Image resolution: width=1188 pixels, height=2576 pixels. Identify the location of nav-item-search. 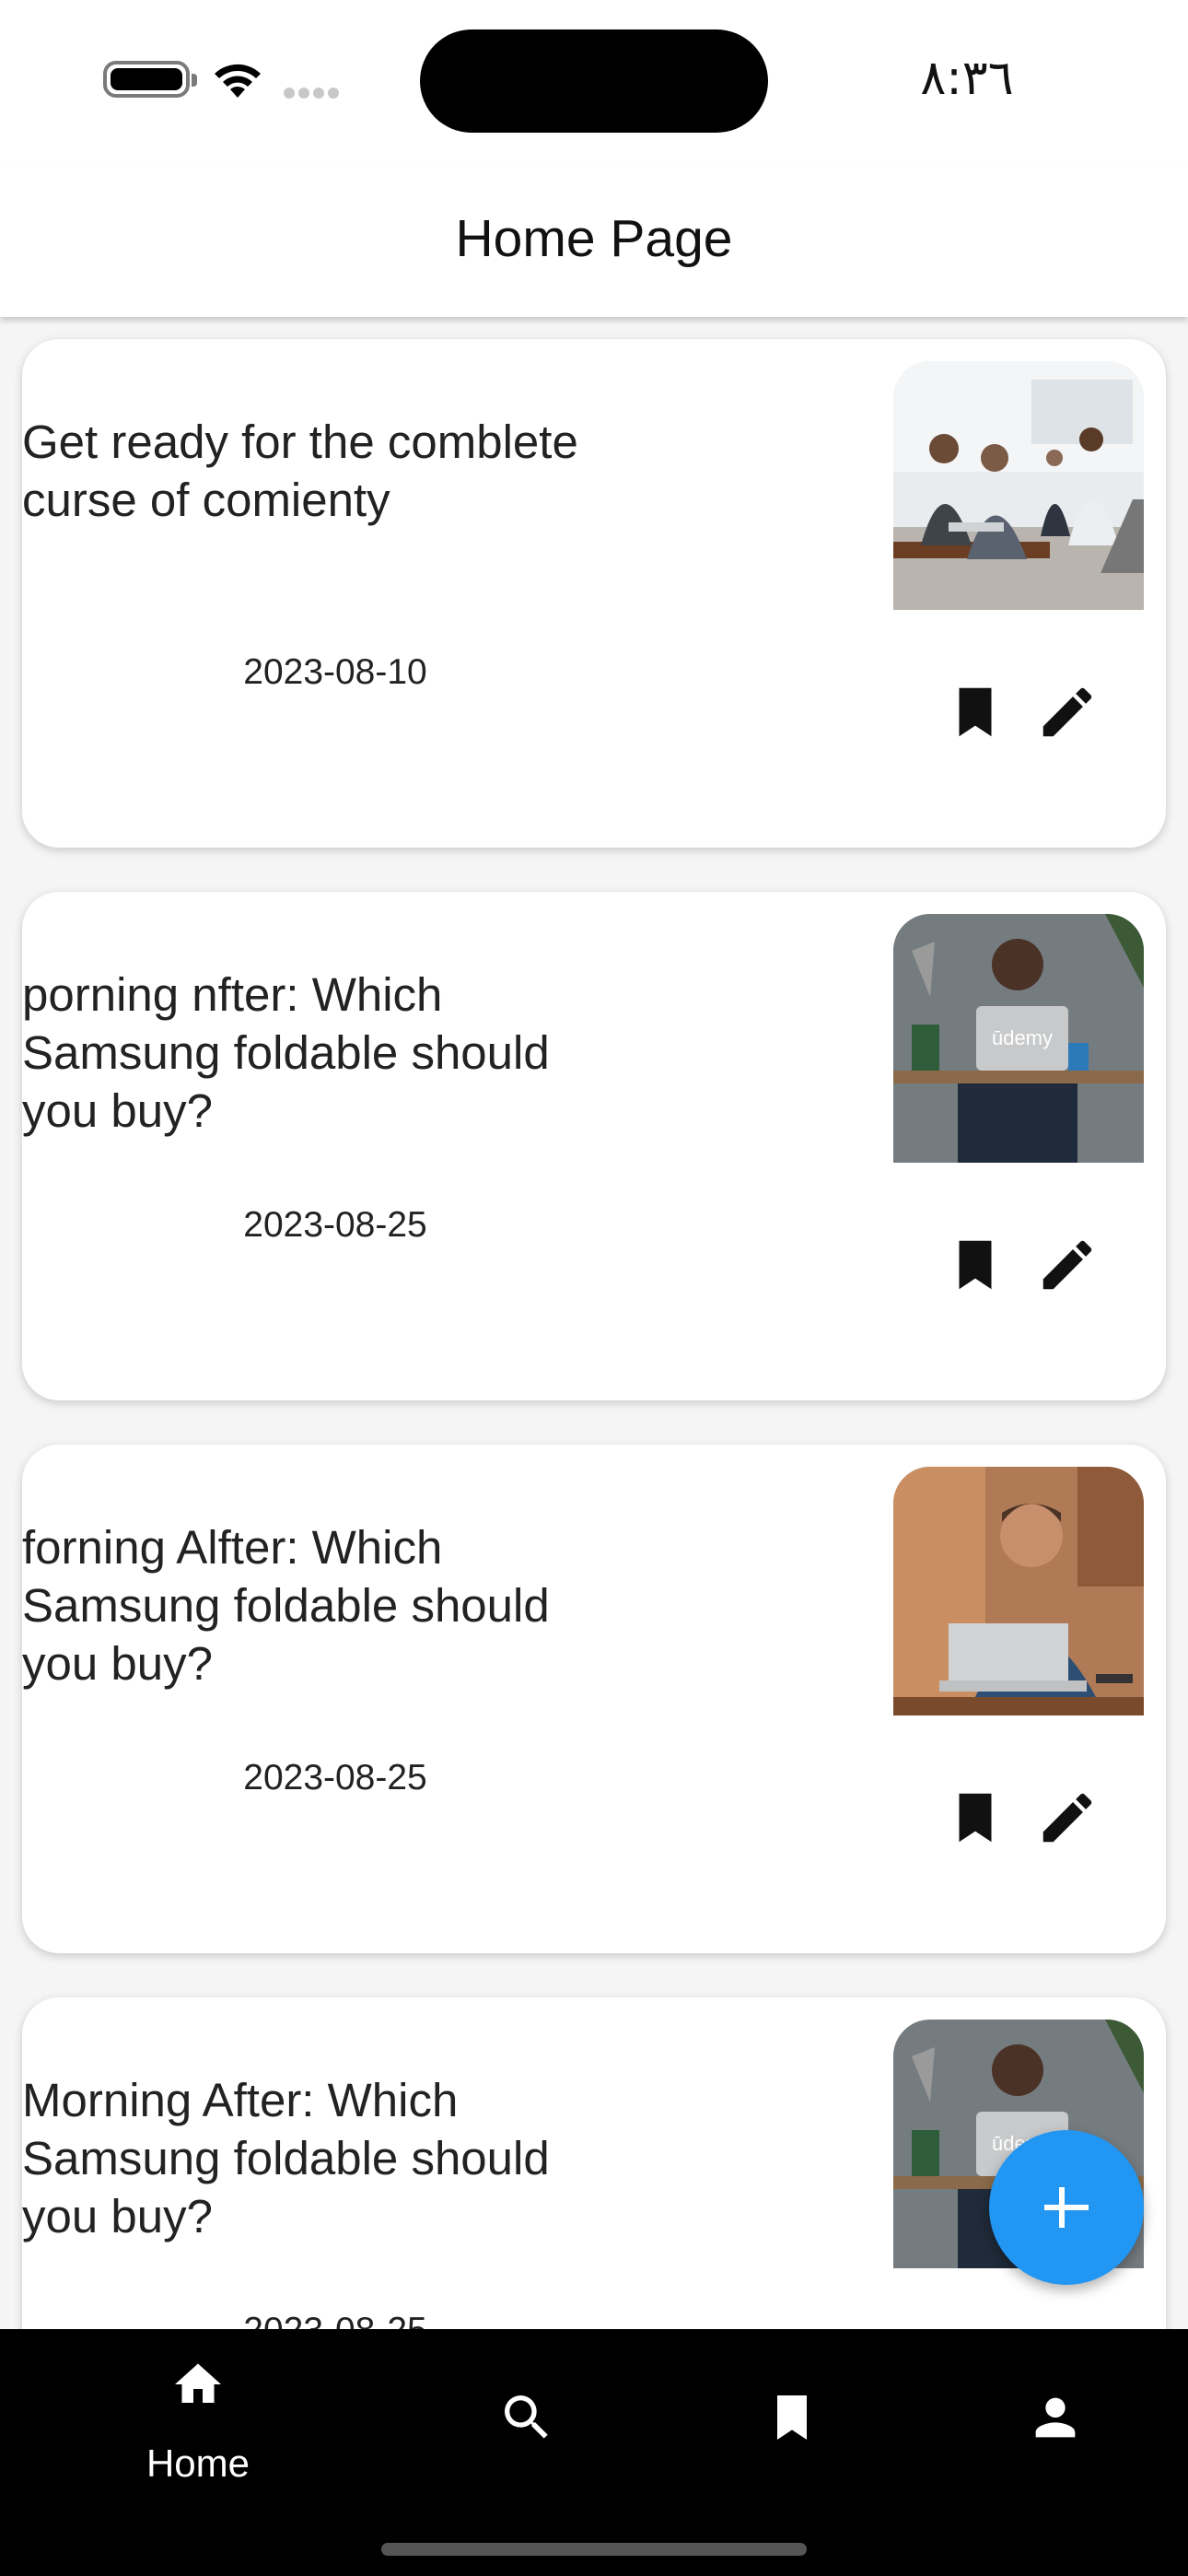
(527, 2421).